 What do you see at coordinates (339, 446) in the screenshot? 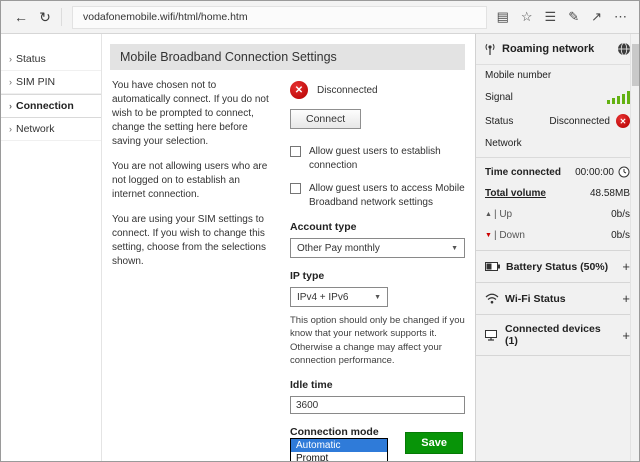
I see `connection-mode-option-automatic: Automatic` at bounding box center [339, 446].